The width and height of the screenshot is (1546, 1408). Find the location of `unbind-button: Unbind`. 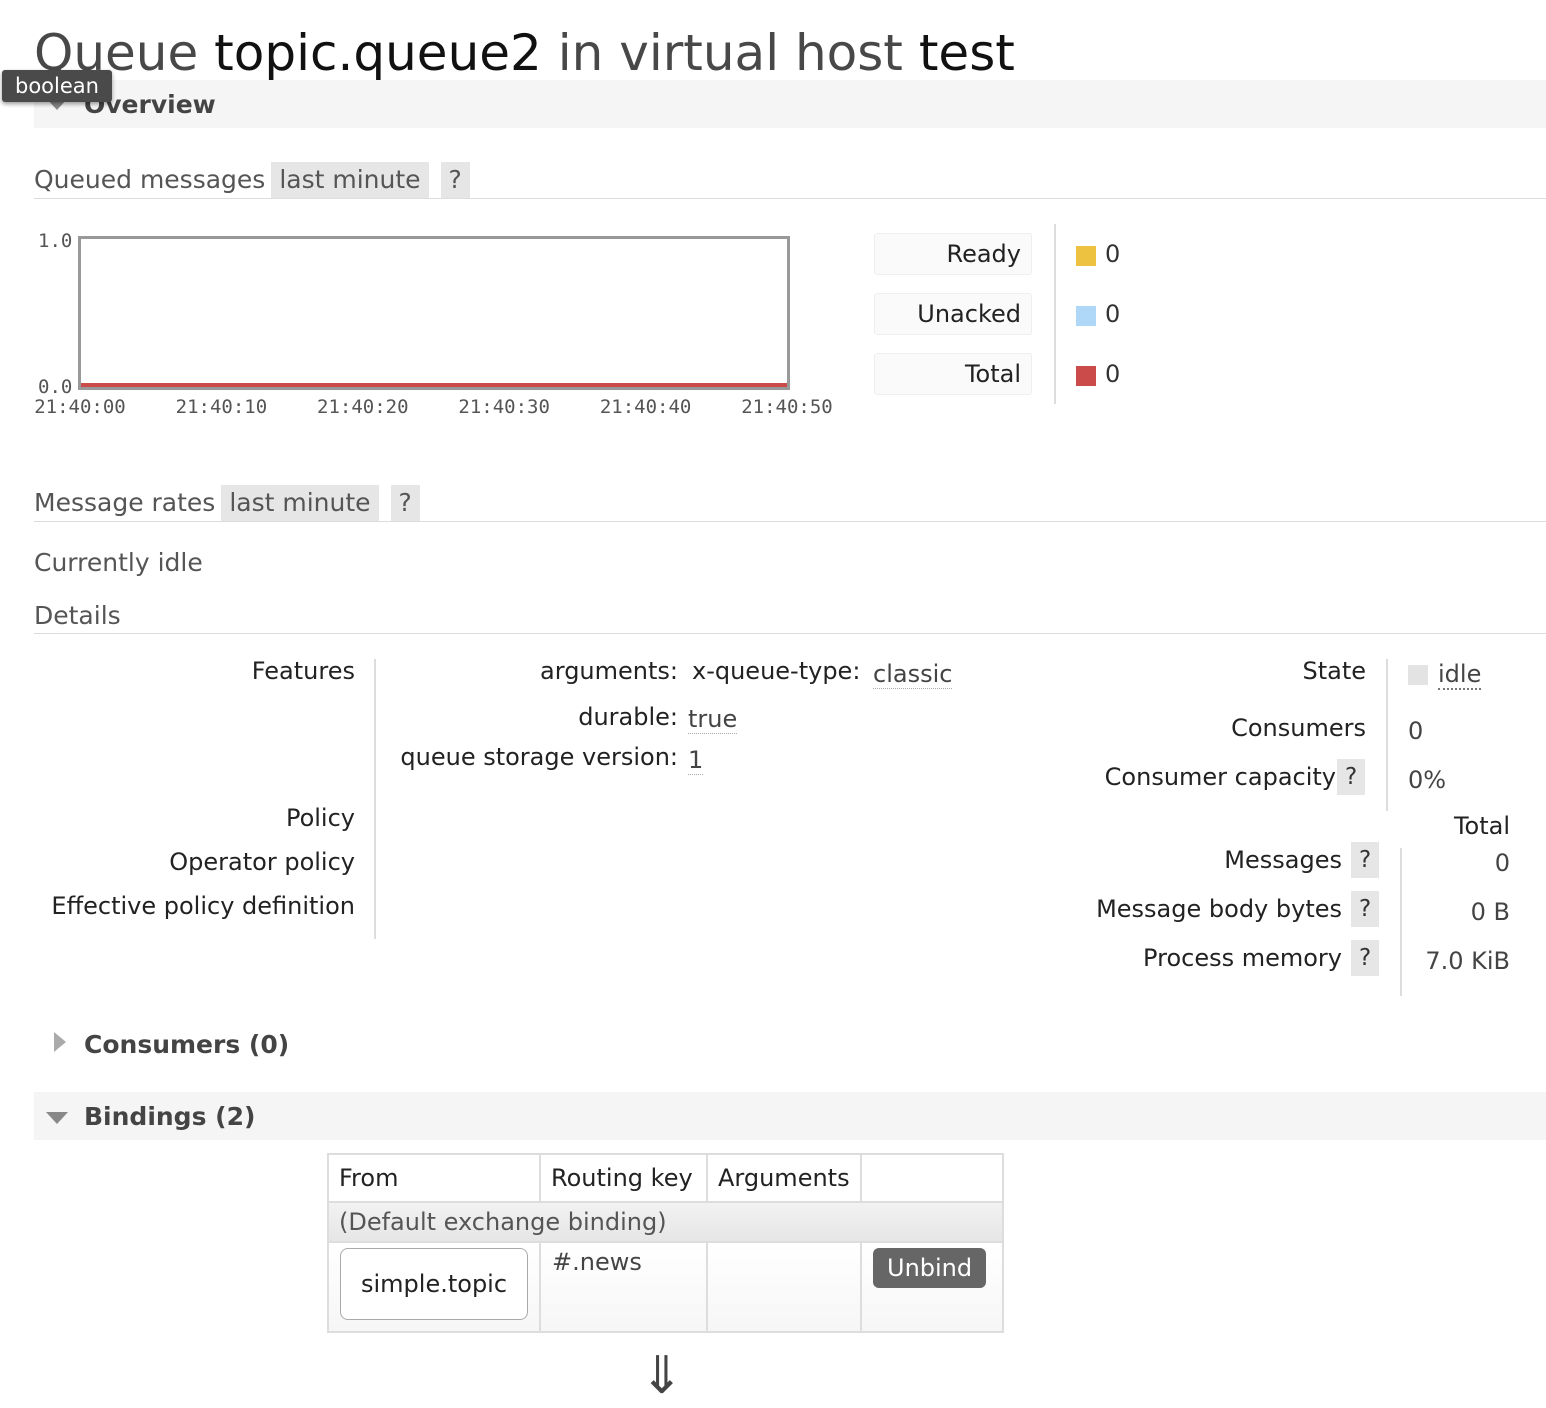

unbind-button: Unbind is located at coordinates (930, 1268).